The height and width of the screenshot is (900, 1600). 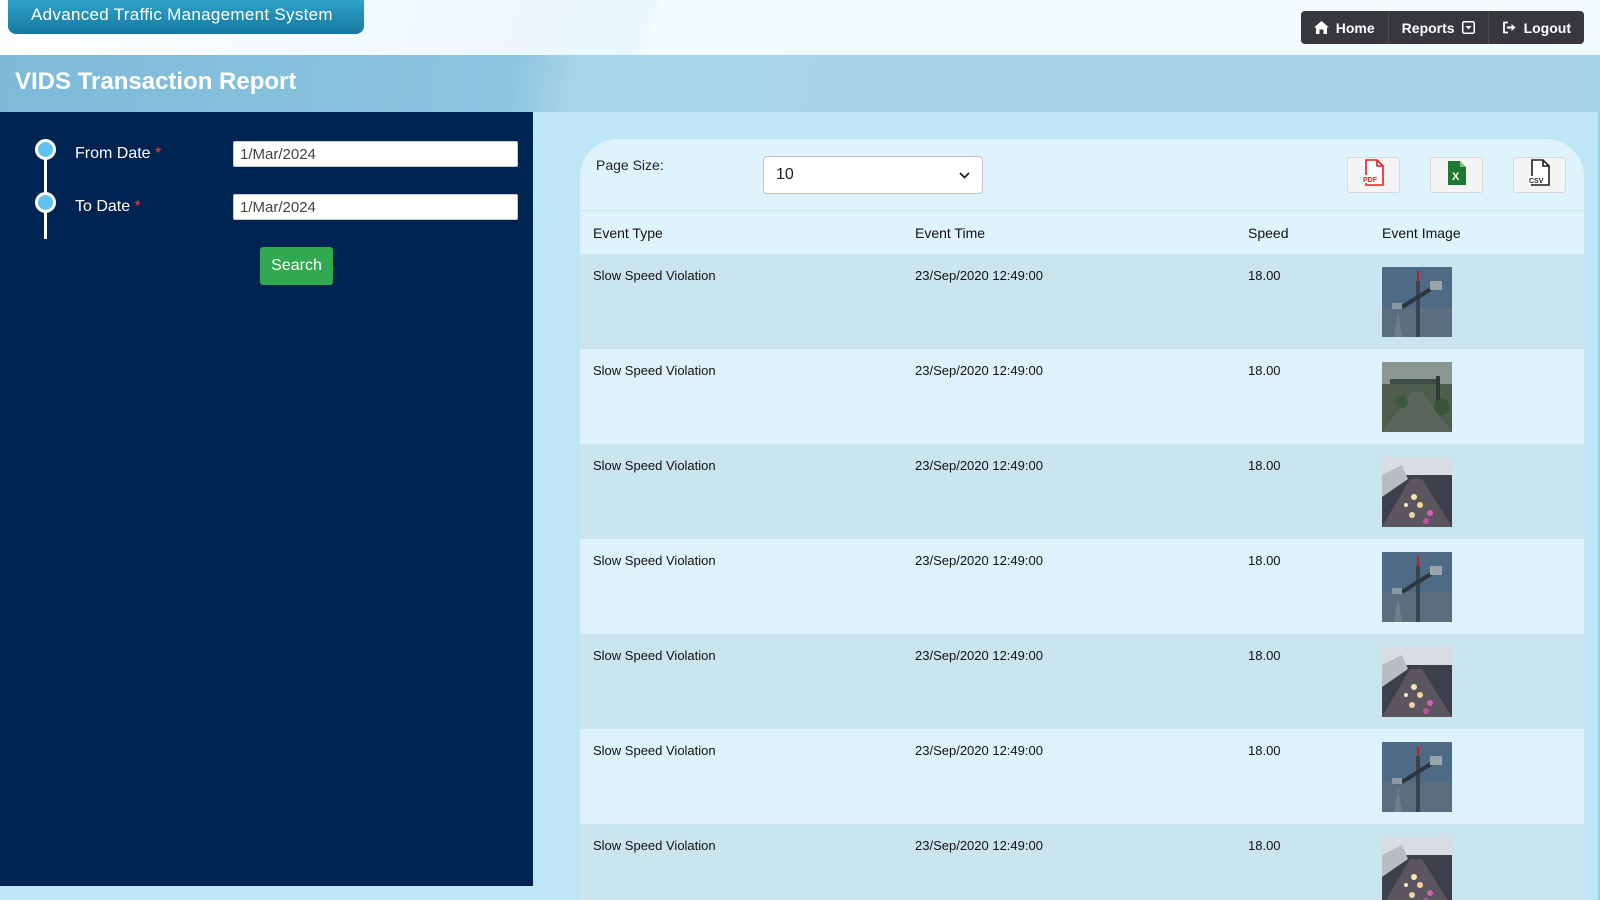 What do you see at coordinates (741, 232) in the screenshot?
I see `column-header-event-type: Event Type` at bounding box center [741, 232].